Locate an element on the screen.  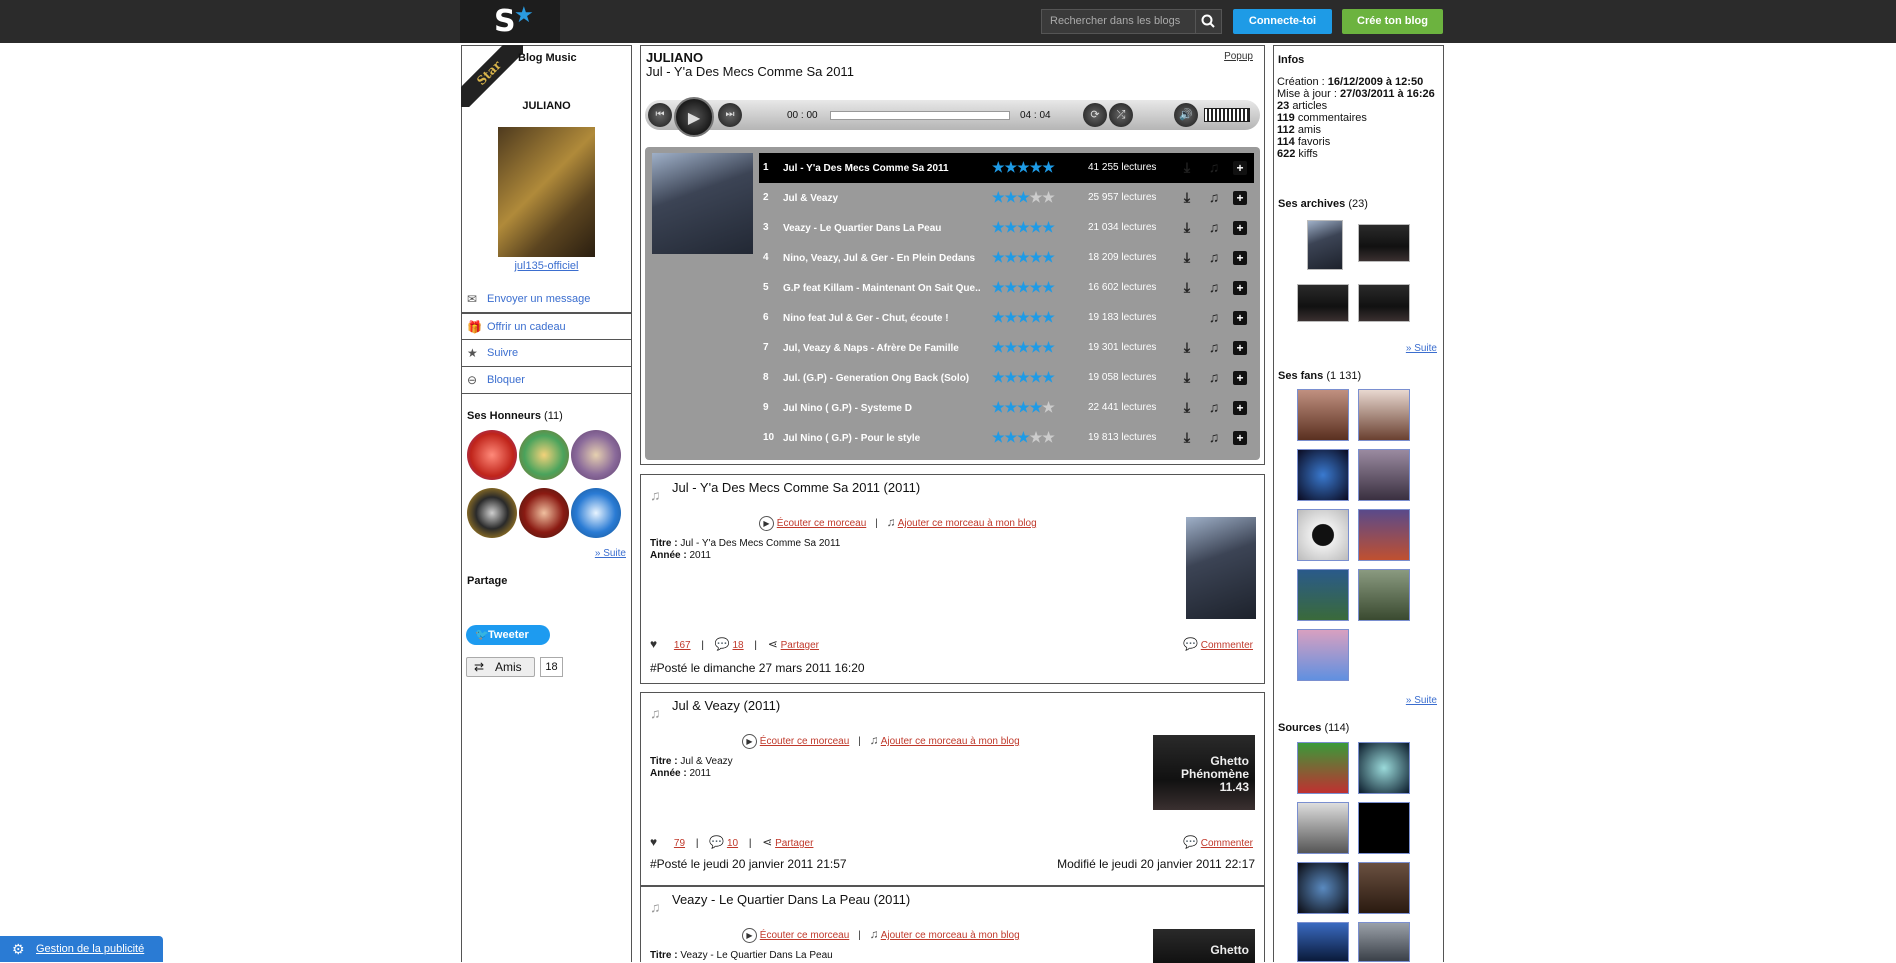
article-thumbnail is located at coordinates (1221, 568).